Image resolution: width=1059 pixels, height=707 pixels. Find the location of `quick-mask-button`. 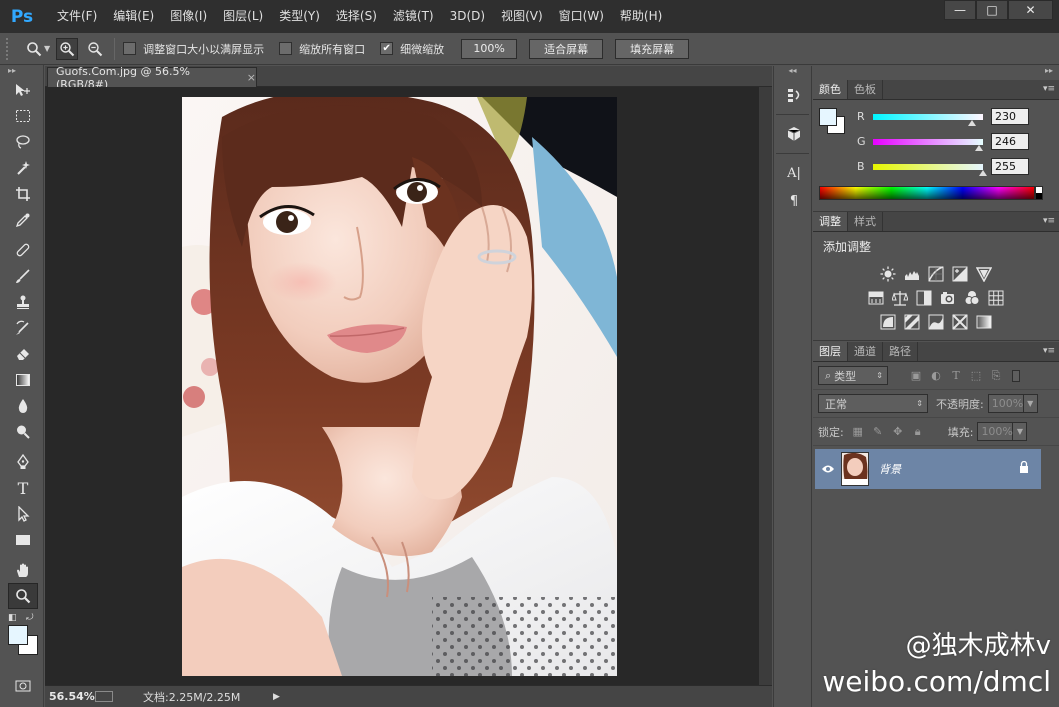

quick-mask-button is located at coordinates (23, 686).